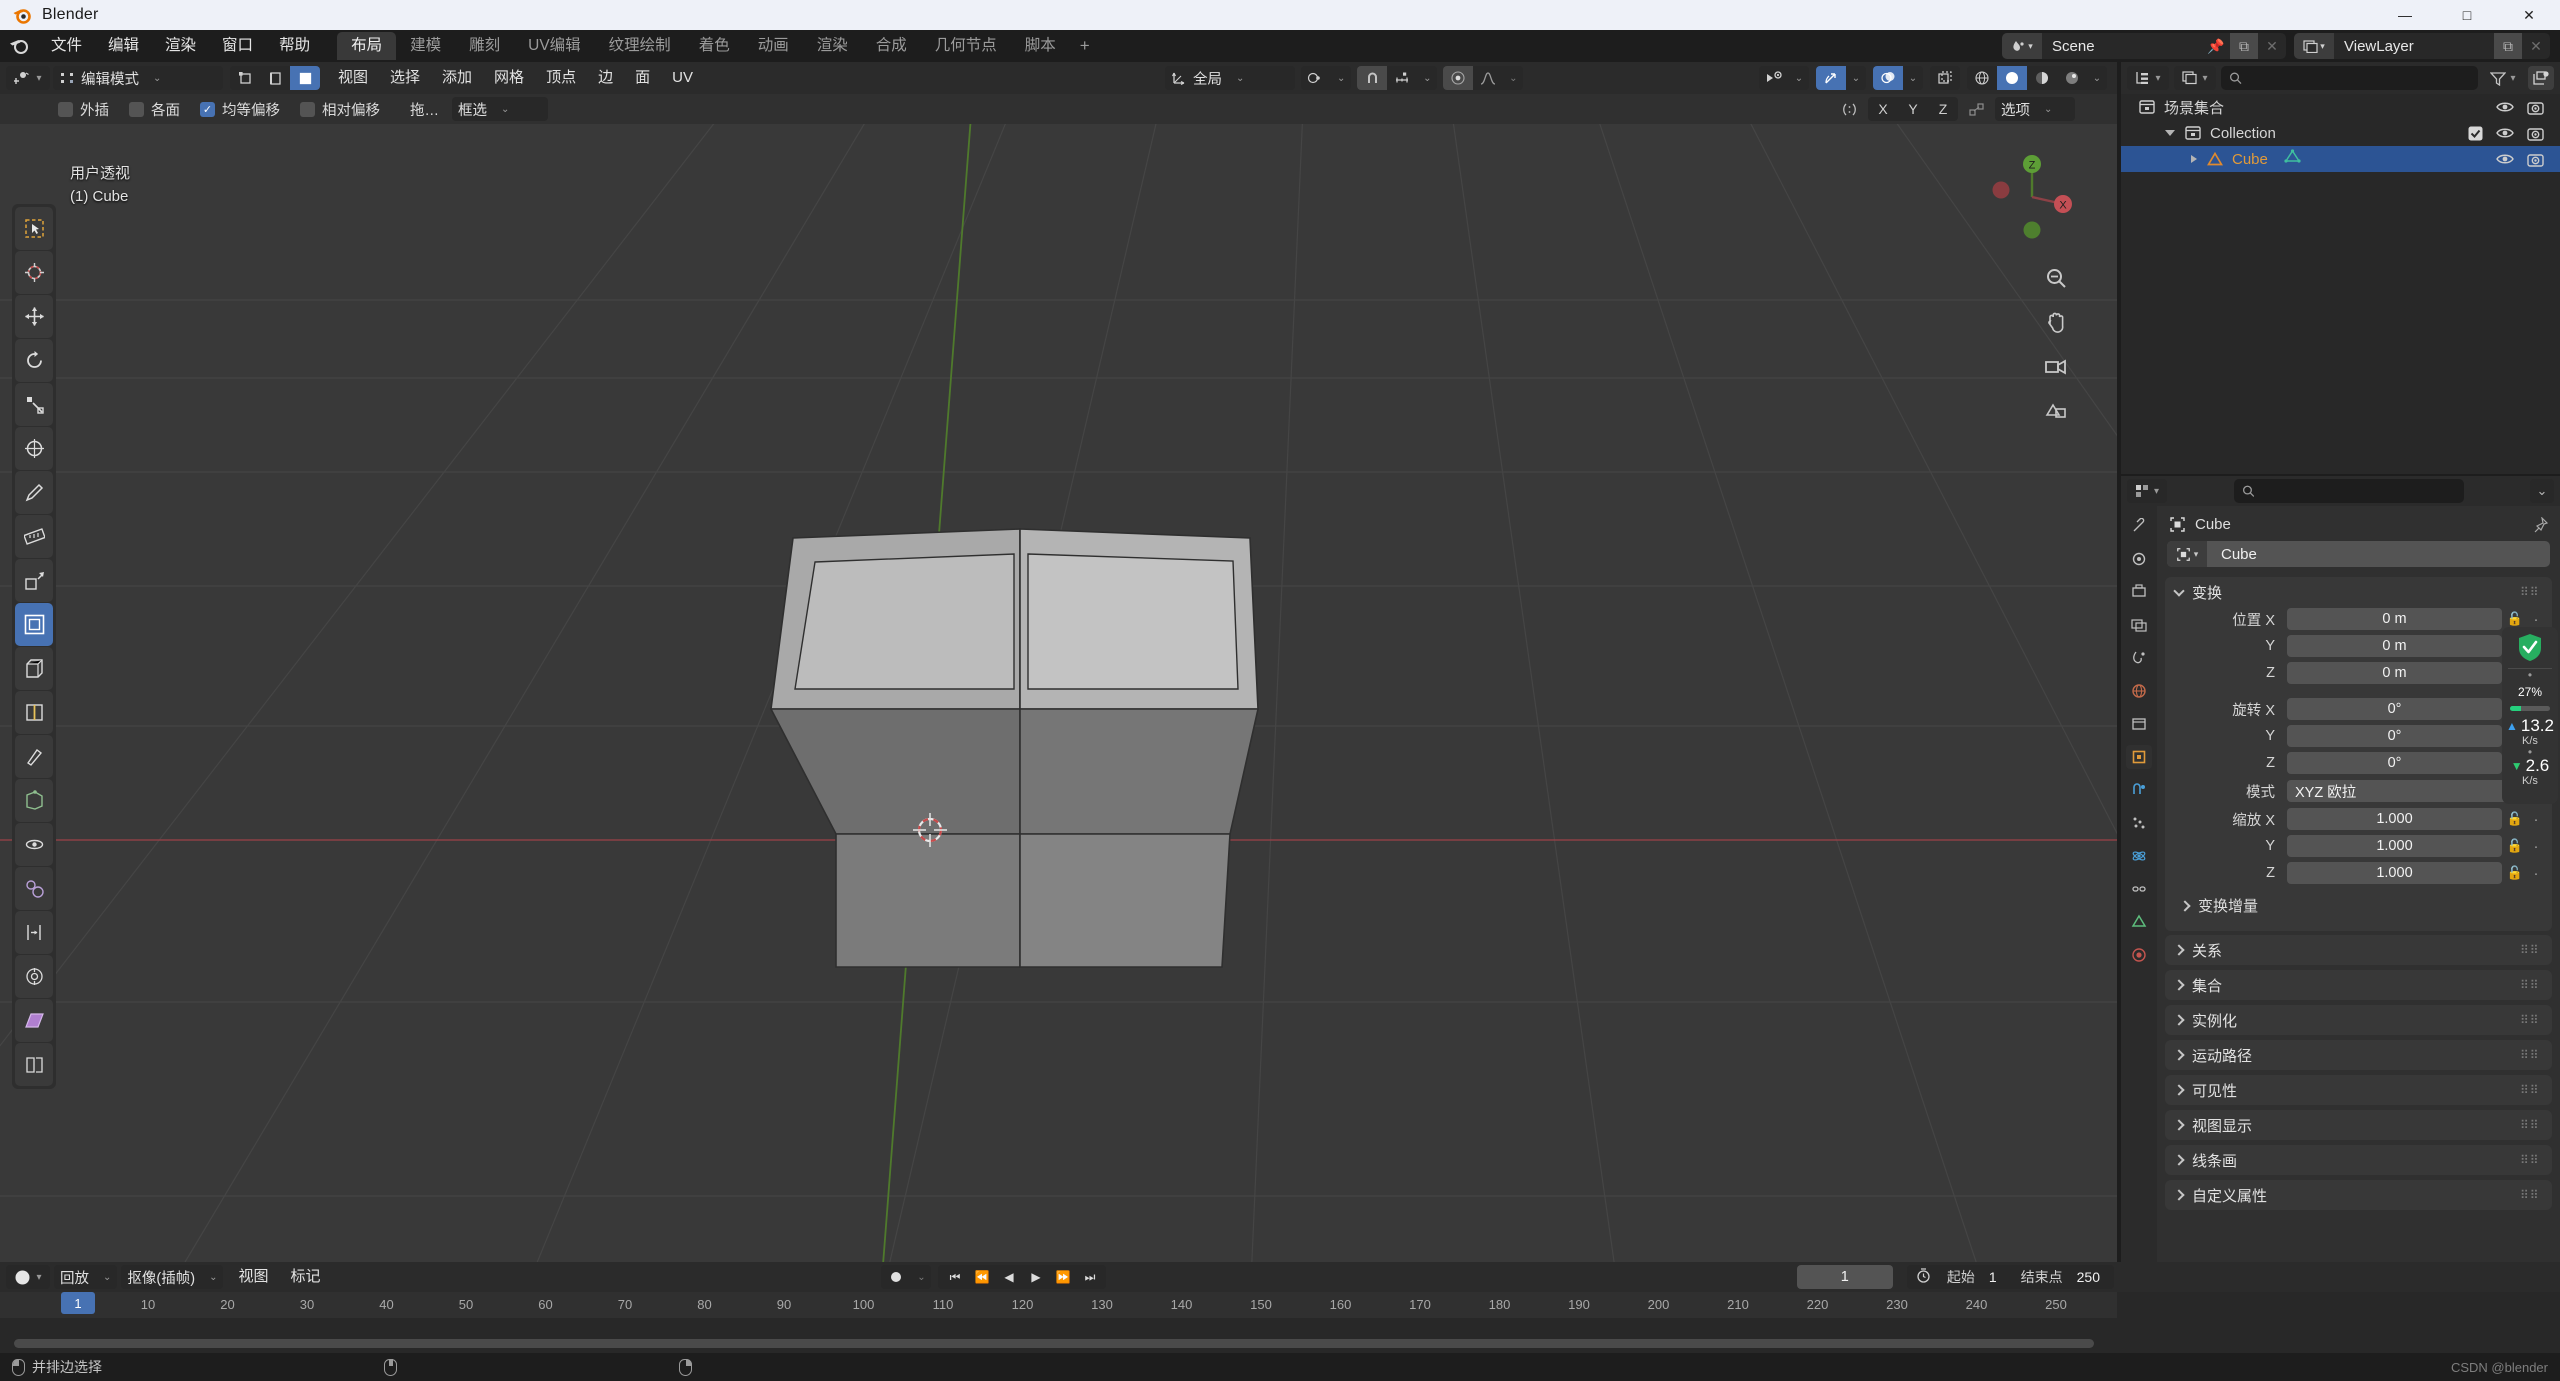 The image size is (2560, 1381). Describe the element at coordinates (2394, 673) in the screenshot. I see `location-z-field: 0 m` at that location.